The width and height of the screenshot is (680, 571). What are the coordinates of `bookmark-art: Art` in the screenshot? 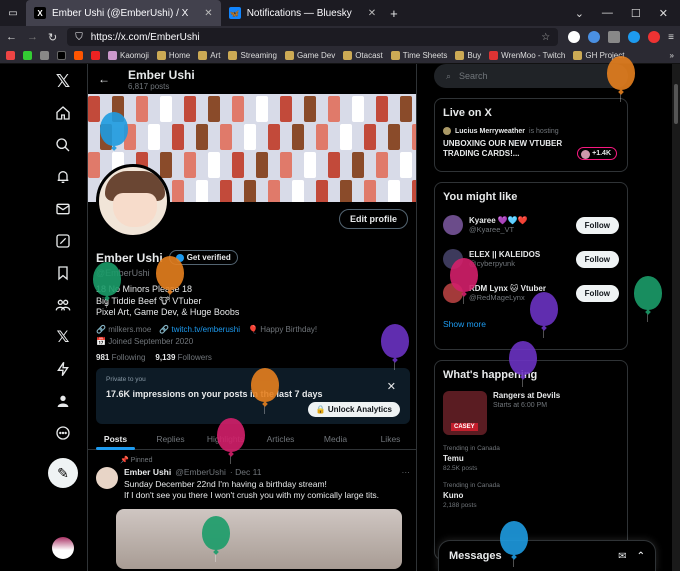 It's located at (209, 55).